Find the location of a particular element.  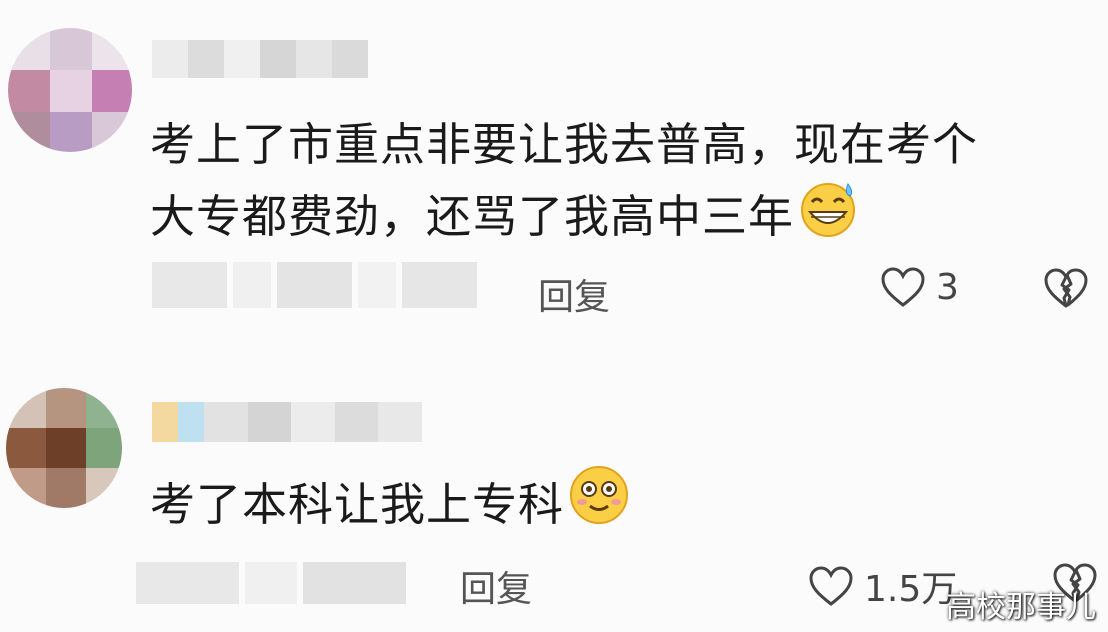

watermark: 高校那事儿 is located at coordinates (1021, 607).